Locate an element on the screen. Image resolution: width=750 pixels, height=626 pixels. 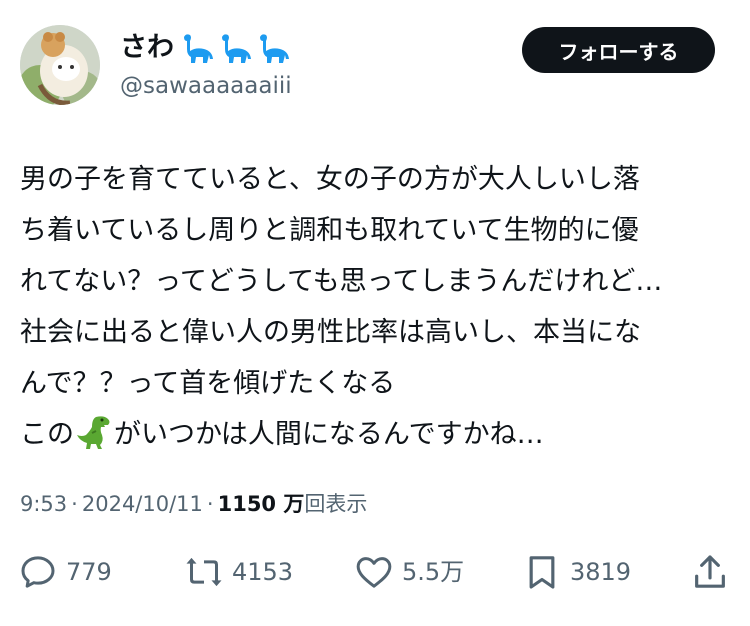
t-rex-icon is located at coordinates (93, 432).